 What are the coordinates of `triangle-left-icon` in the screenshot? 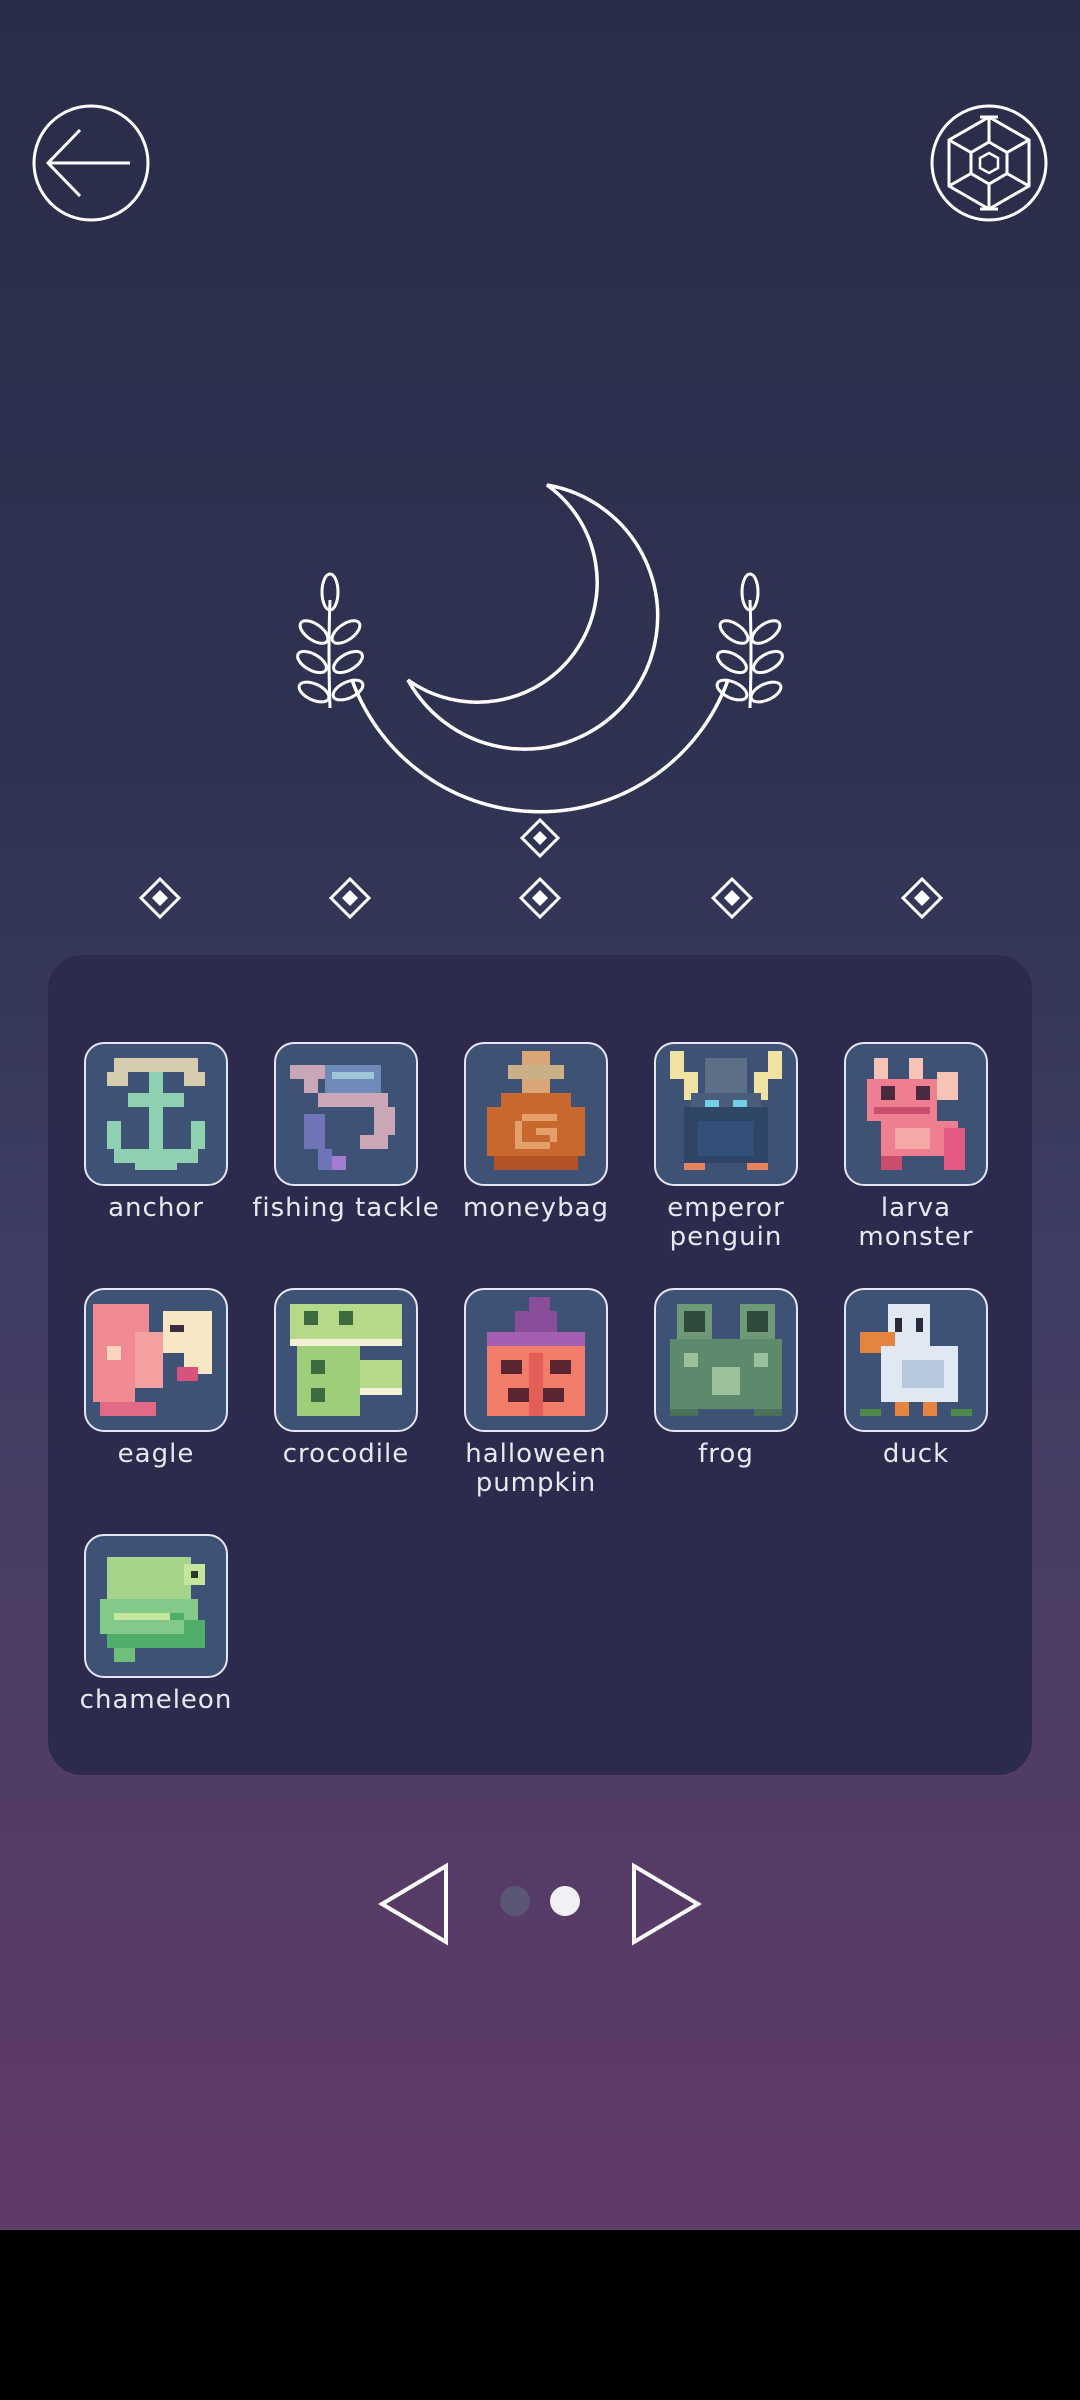 It's located at (414, 1904).